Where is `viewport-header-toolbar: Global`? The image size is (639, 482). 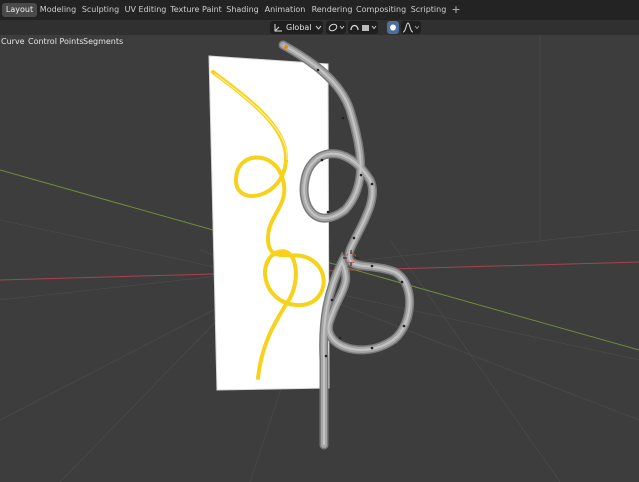
viewport-header-toolbar: Global is located at coordinates (319, 27).